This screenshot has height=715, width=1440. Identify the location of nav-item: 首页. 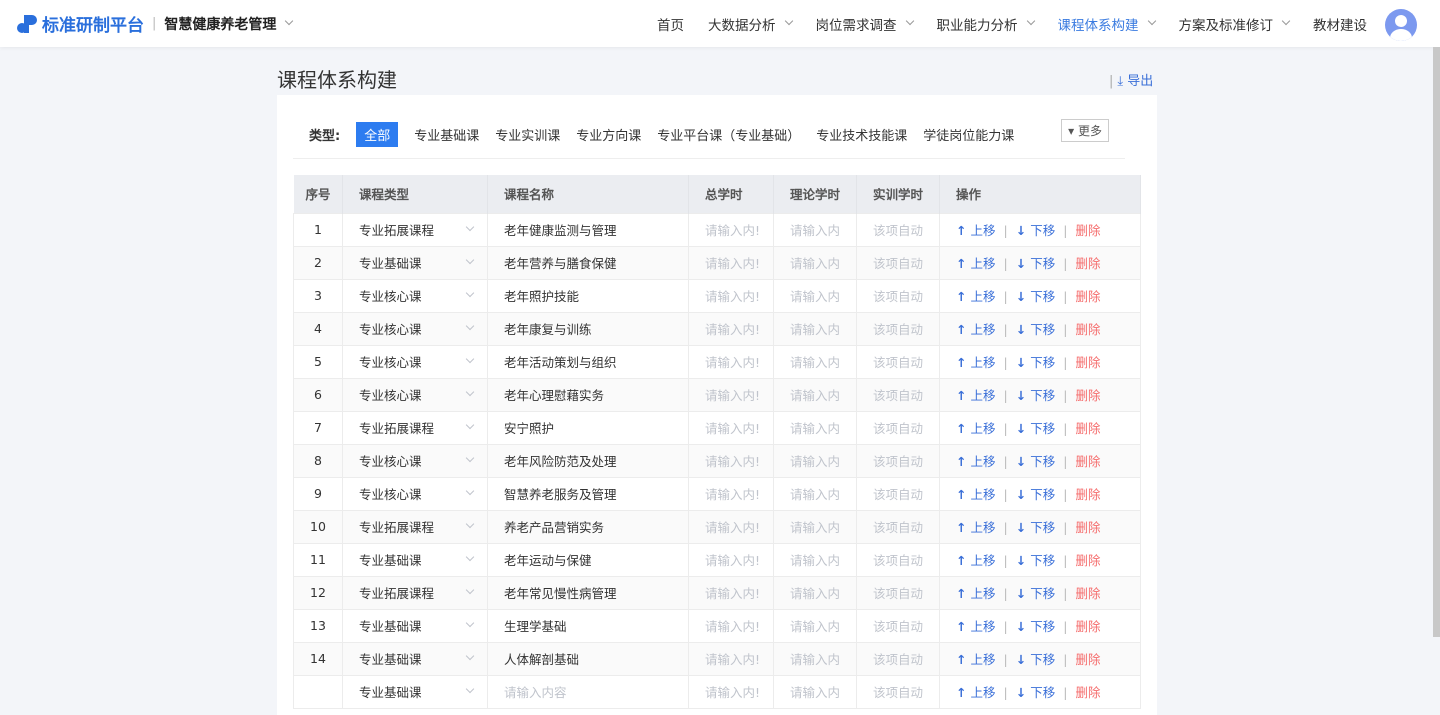
(670, 24).